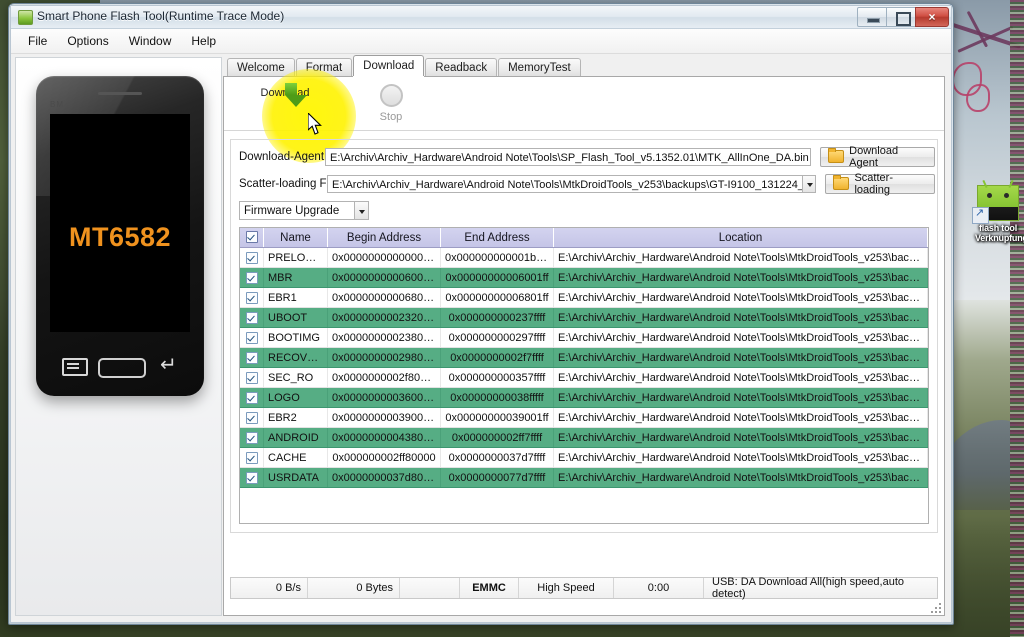  Describe the element at coordinates (295, 357) in the screenshot. I see `cell-name: RECOVERY` at that location.